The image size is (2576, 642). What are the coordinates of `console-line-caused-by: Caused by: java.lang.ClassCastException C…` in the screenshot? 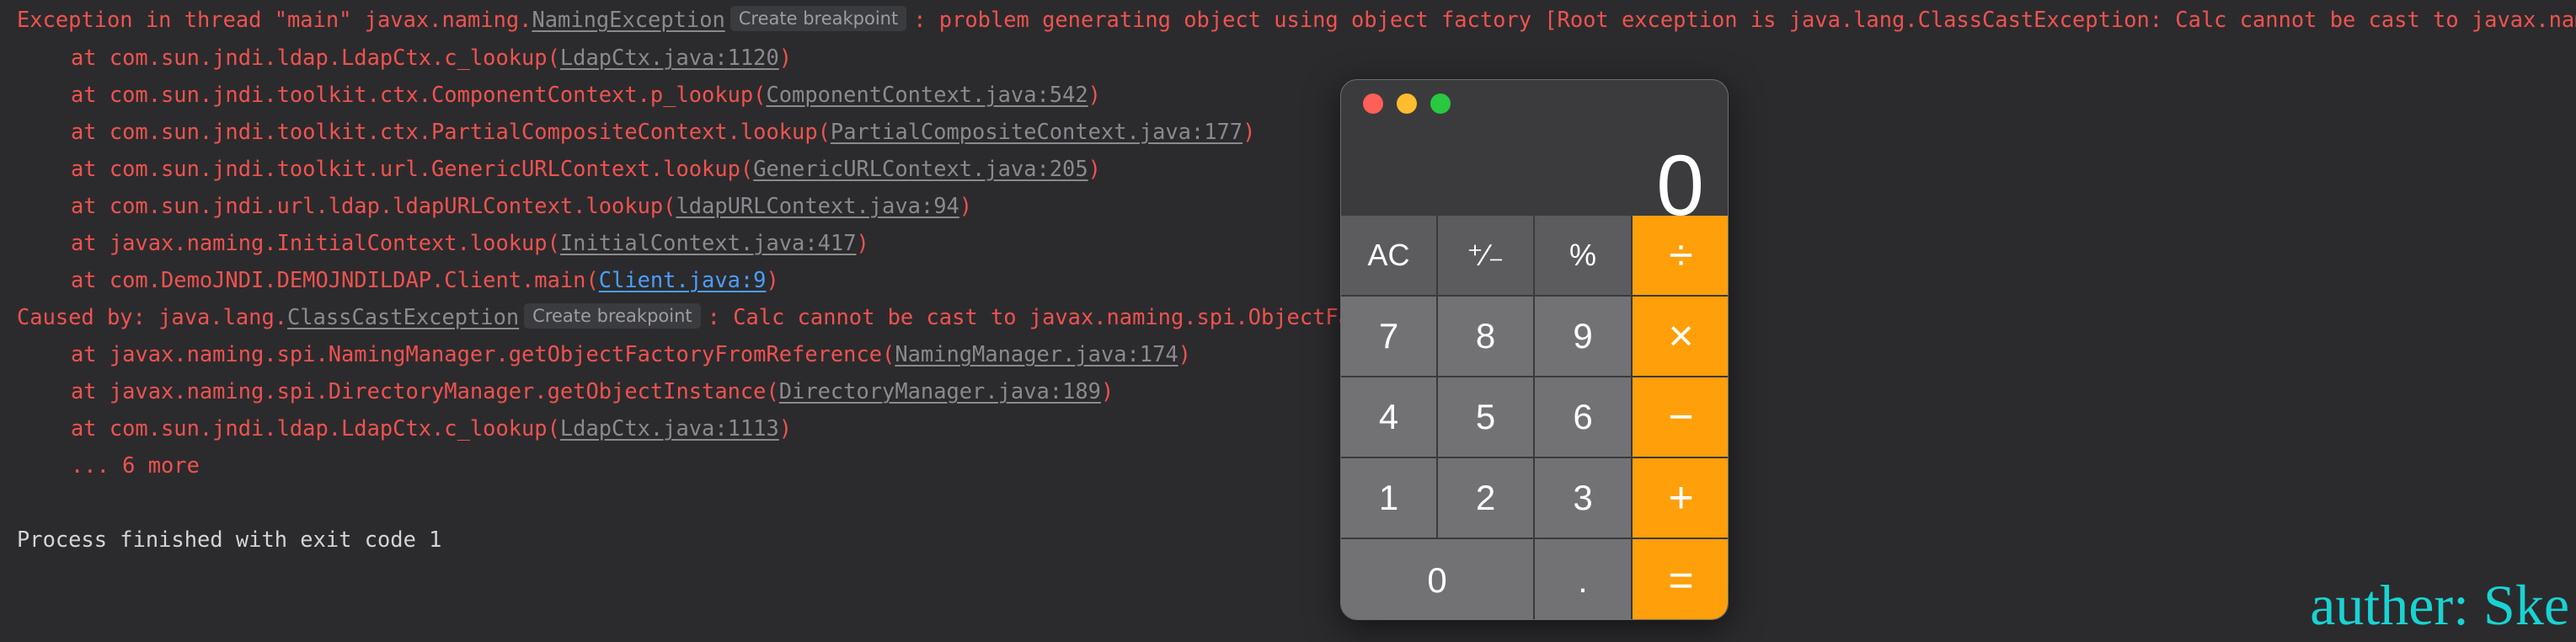 It's located at (716, 316).